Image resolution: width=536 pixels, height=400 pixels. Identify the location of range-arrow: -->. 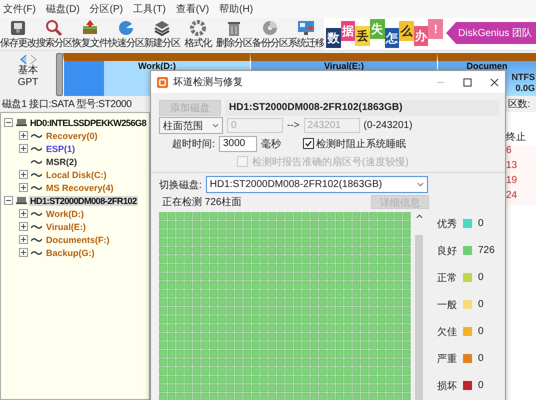
(293, 125).